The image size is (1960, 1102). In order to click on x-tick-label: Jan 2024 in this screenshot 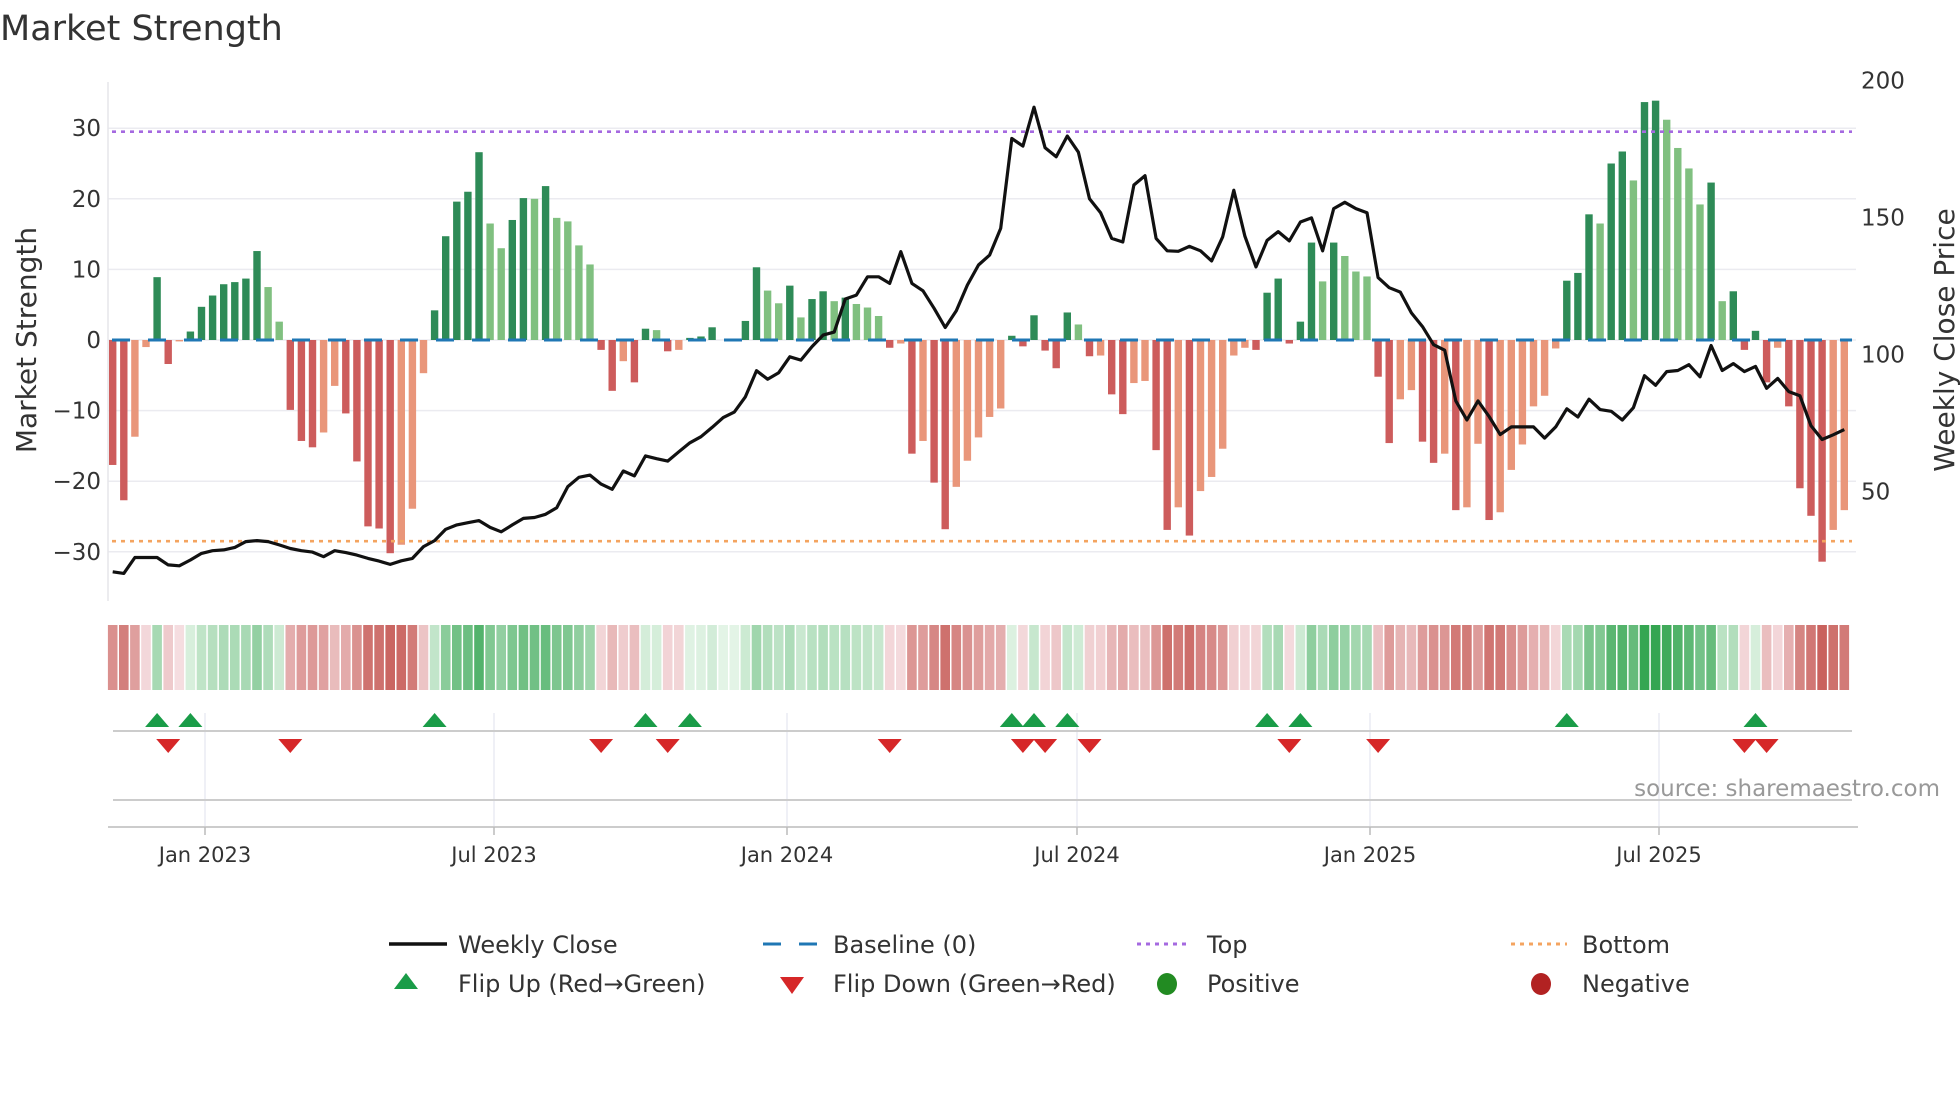, I will do `click(786, 855)`.